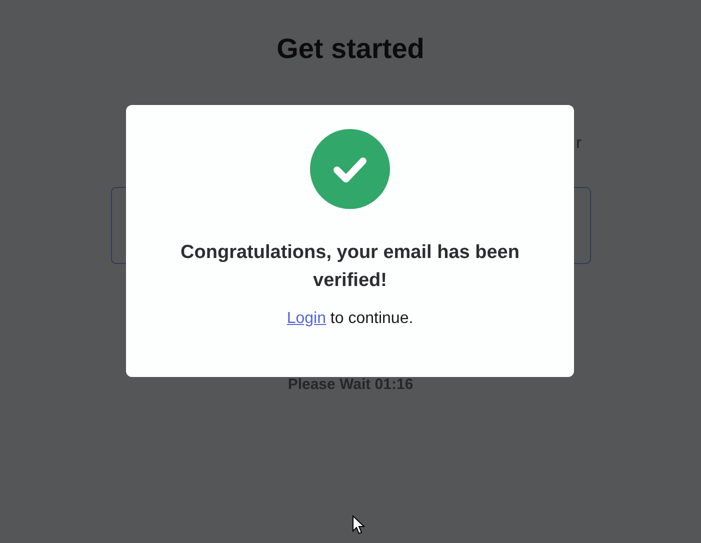 The image size is (701, 543). I want to click on page-title: Get started, so click(350, 49).